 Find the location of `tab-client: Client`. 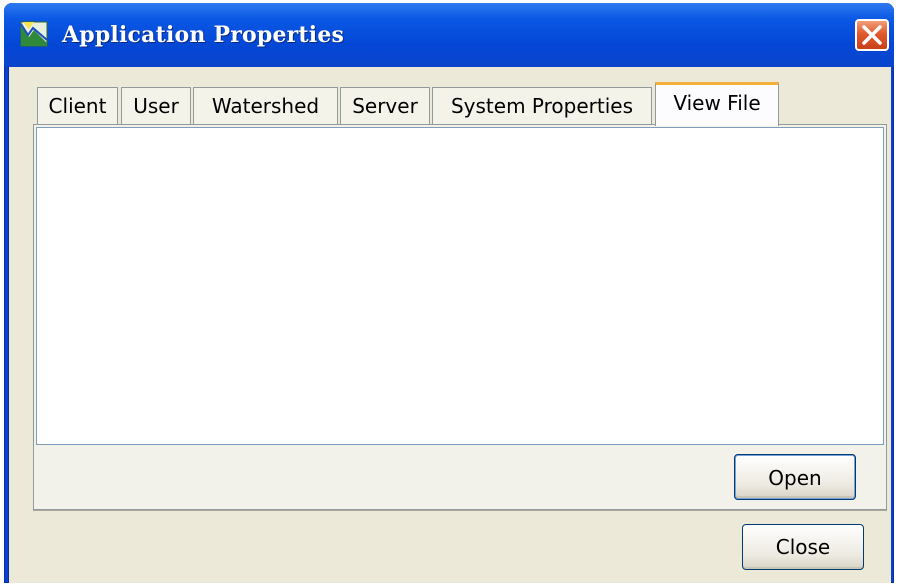

tab-client: Client is located at coordinates (77, 106).